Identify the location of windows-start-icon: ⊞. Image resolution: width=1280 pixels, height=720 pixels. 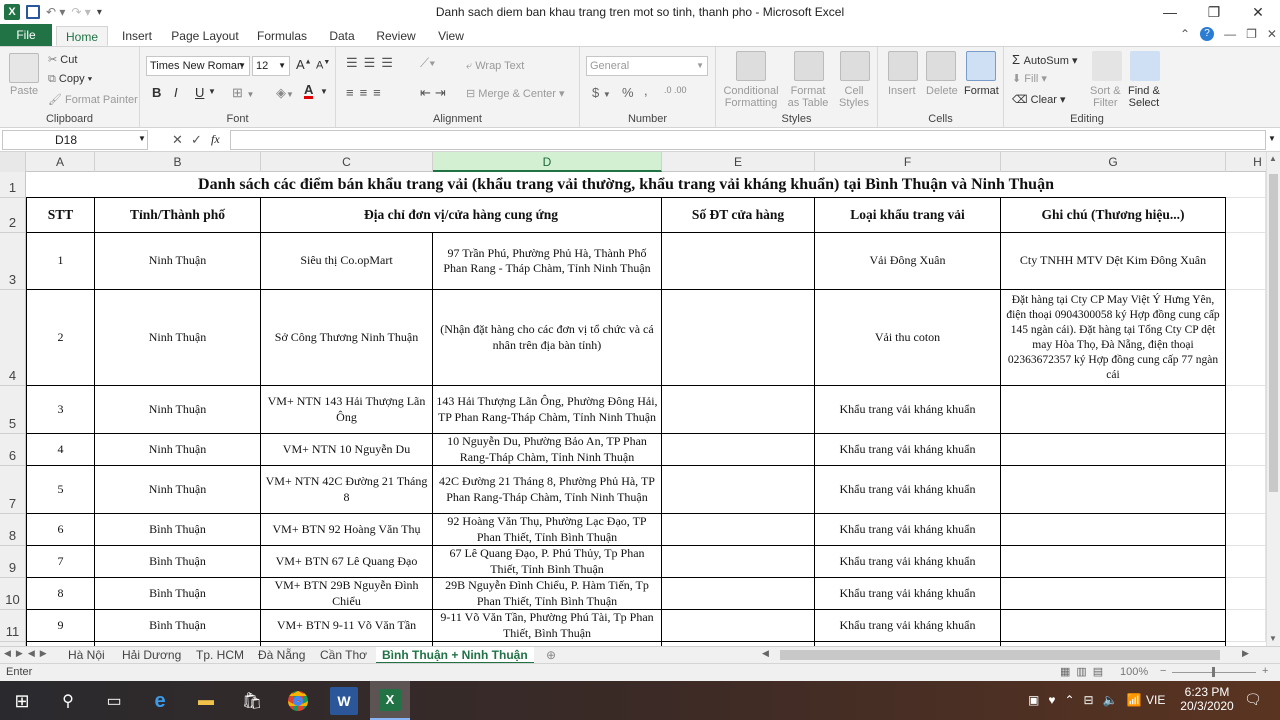
(22, 701).